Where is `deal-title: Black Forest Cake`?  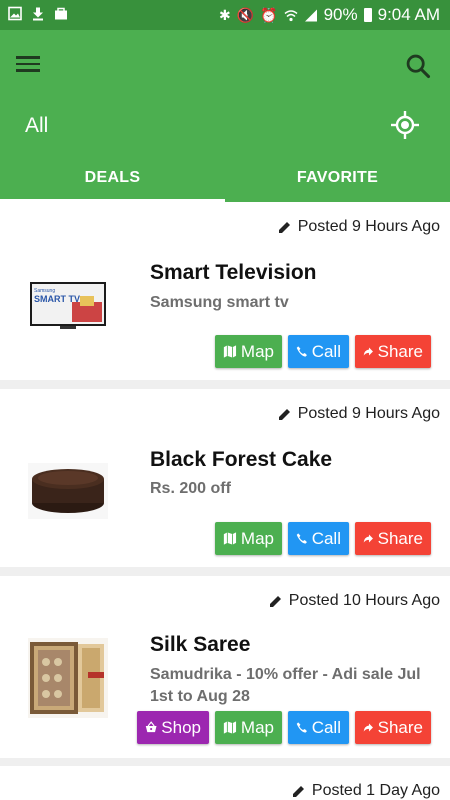 deal-title: Black Forest Cake is located at coordinates (241, 459).